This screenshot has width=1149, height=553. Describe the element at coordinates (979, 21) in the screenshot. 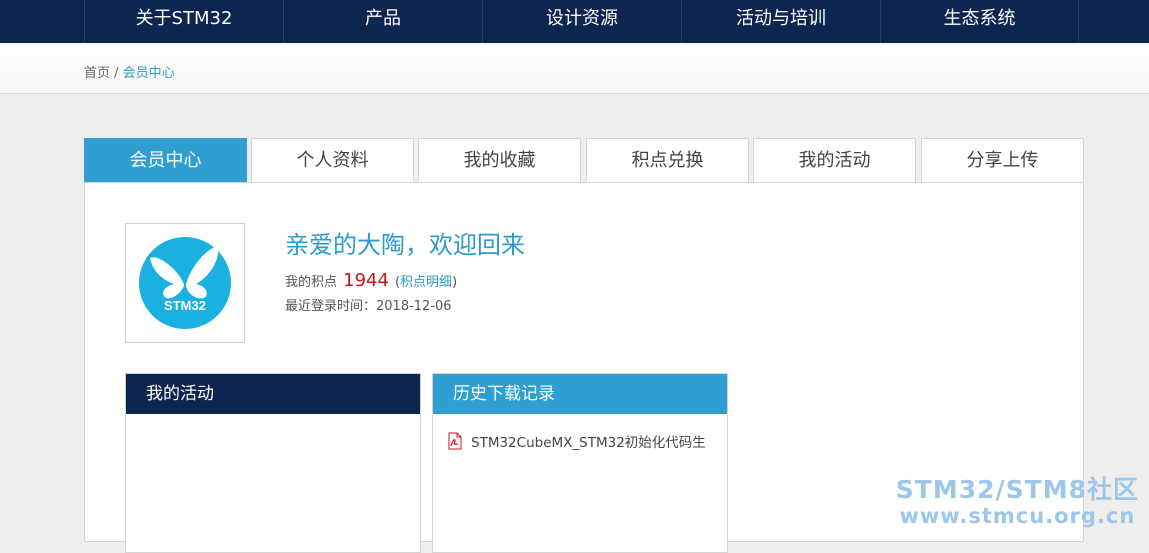

I see `nav-item-ecosystem: 生态系统` at that location.